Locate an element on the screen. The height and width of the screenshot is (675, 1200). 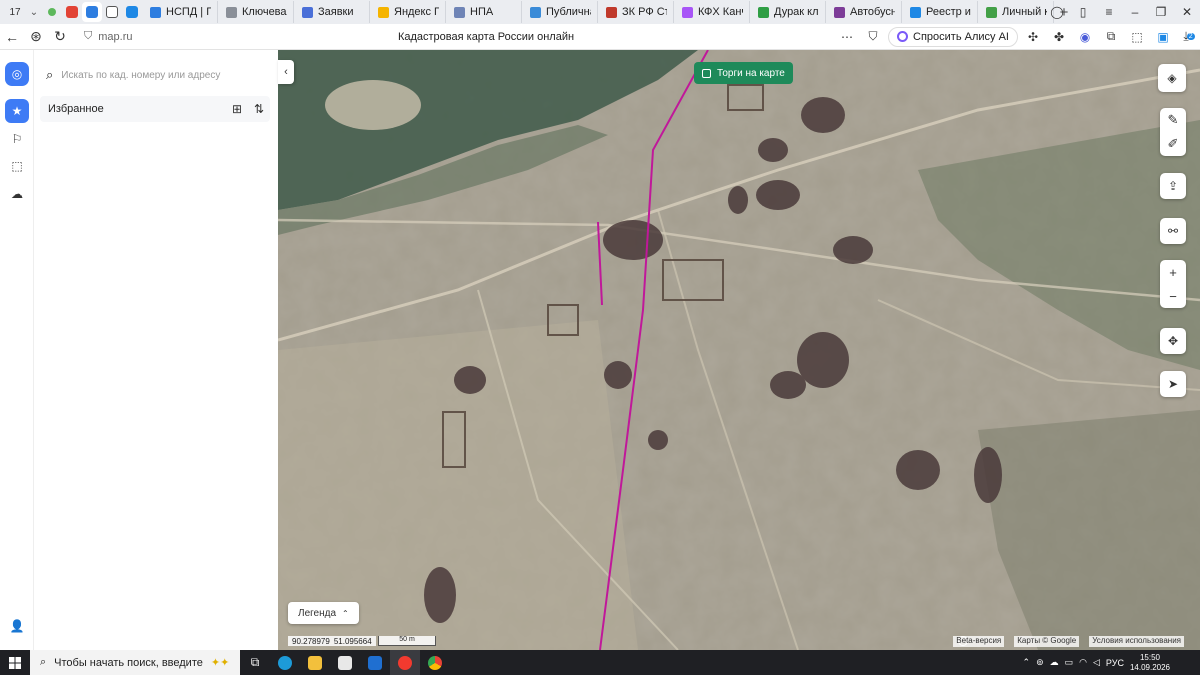
browser-tab: Личный ка is located at coordinates (1017, 12).